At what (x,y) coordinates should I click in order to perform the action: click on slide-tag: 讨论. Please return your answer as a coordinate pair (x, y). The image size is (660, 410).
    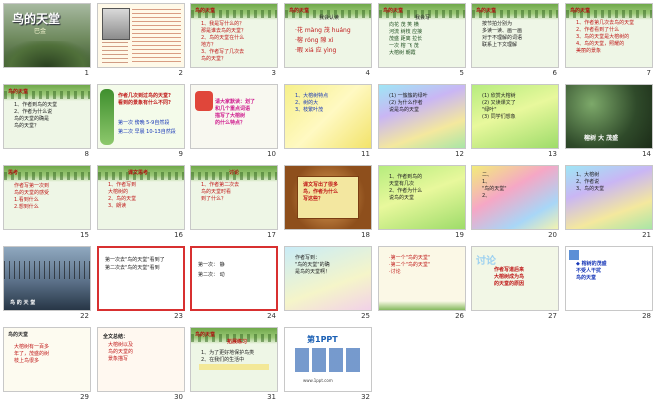
    Looking at the image, I should click on (234, 173).